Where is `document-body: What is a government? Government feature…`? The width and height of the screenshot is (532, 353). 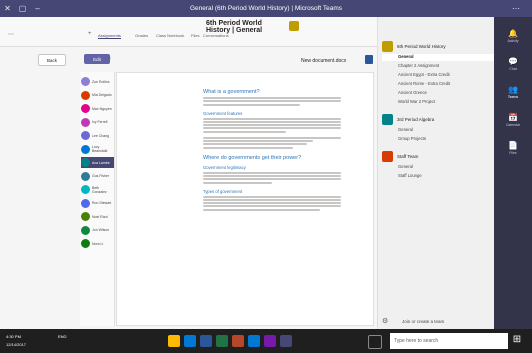 document-body: What is a government? Government feature… is located at coordinates (272, 150).